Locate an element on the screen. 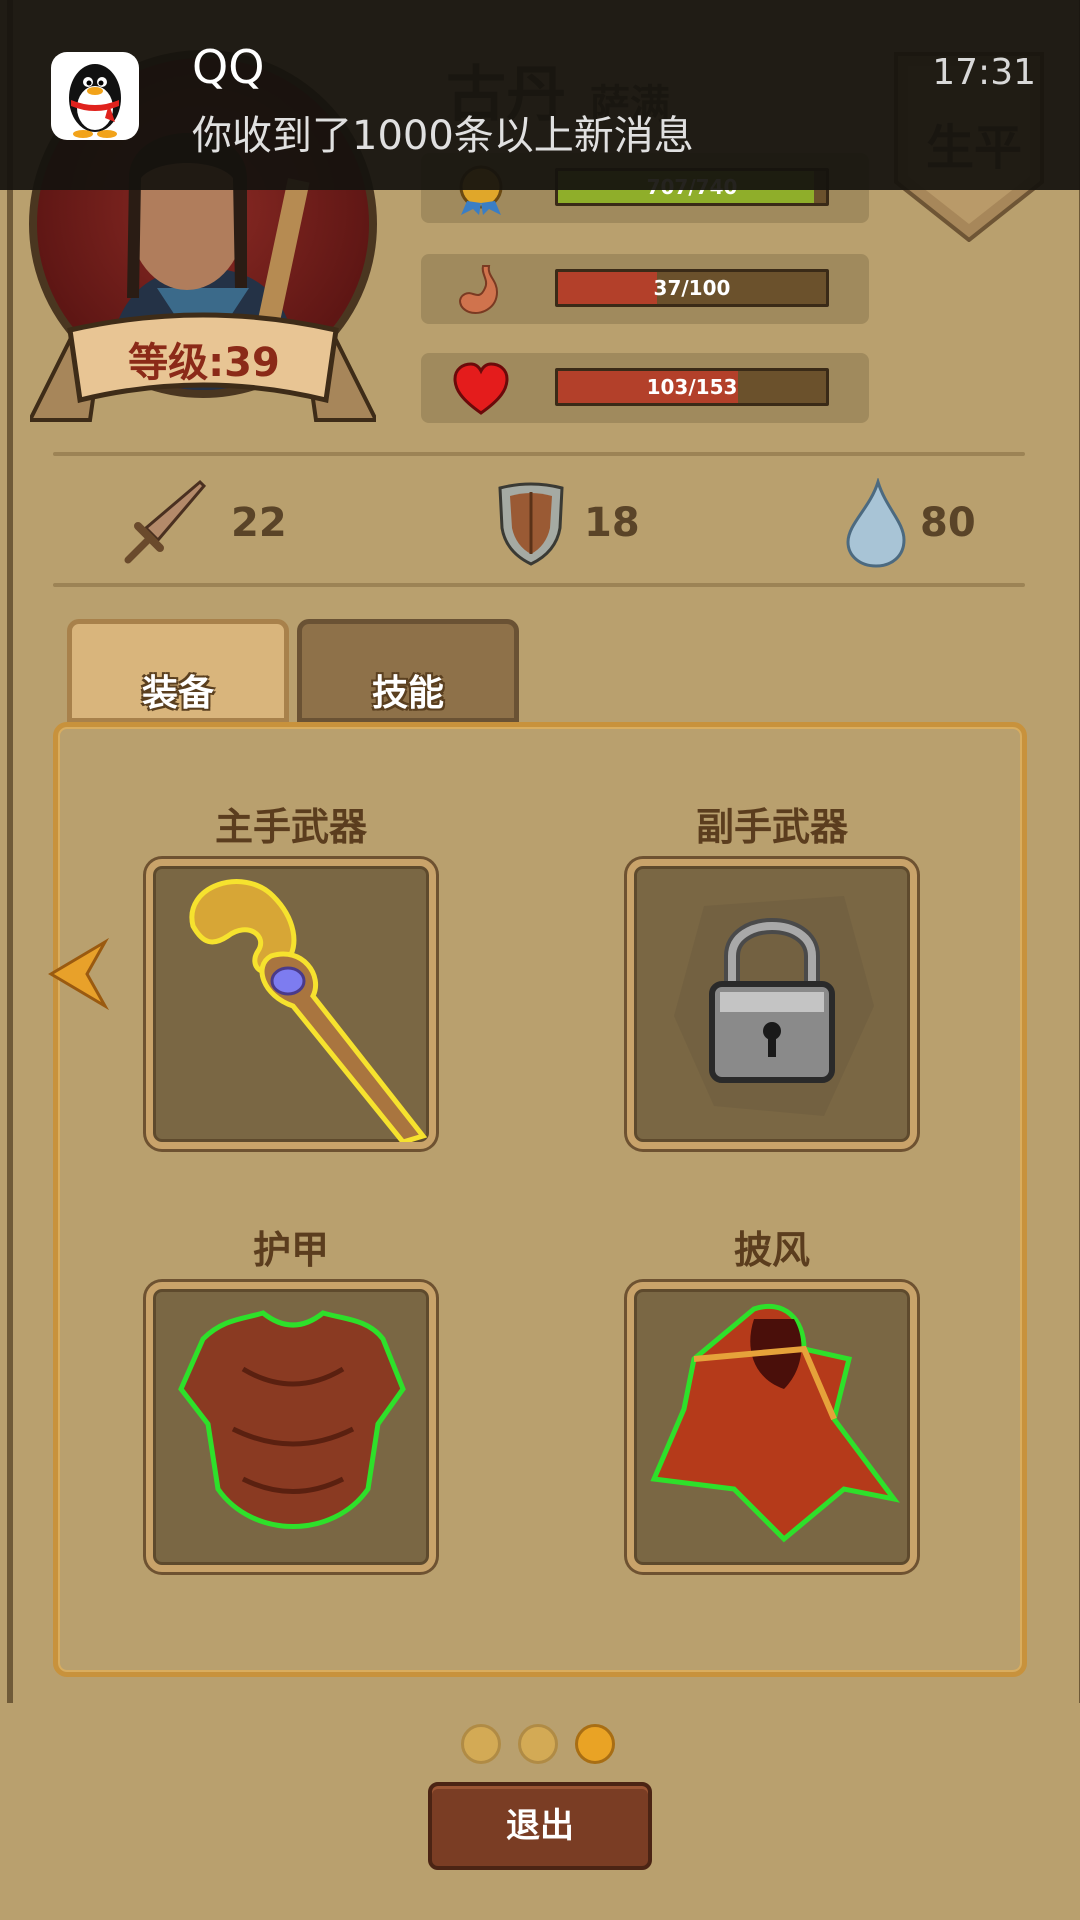 This screenshot has height=1920, width=1080. exit-button: 退出 is located at coordinates (540, 1826).